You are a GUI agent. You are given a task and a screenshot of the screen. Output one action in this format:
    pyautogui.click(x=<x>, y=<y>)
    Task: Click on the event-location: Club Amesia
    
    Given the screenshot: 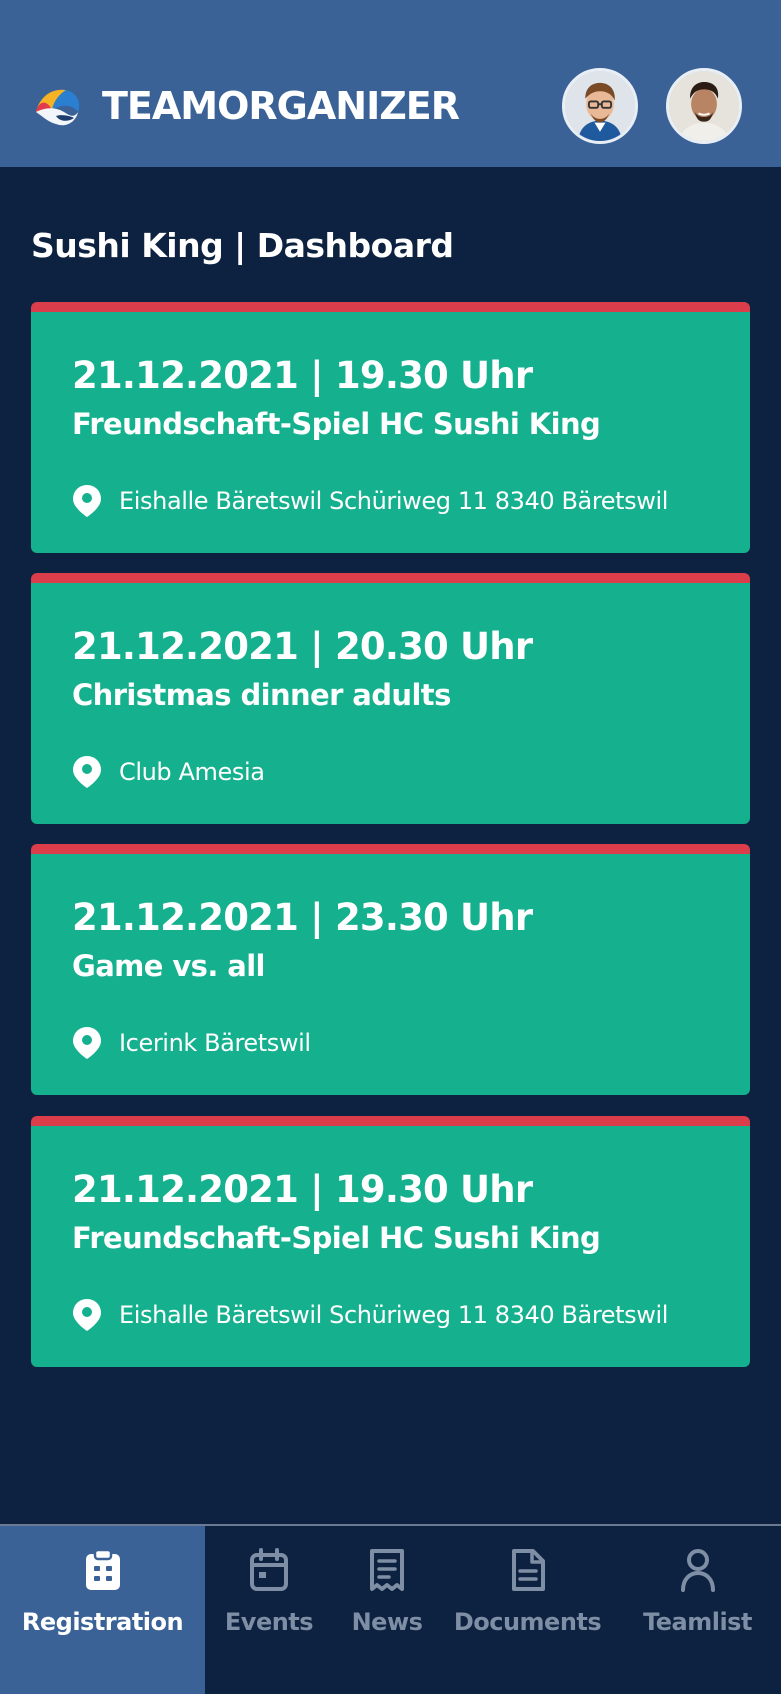 What is the action you would take?
    pyautogui.click(x=168, y=772)
    